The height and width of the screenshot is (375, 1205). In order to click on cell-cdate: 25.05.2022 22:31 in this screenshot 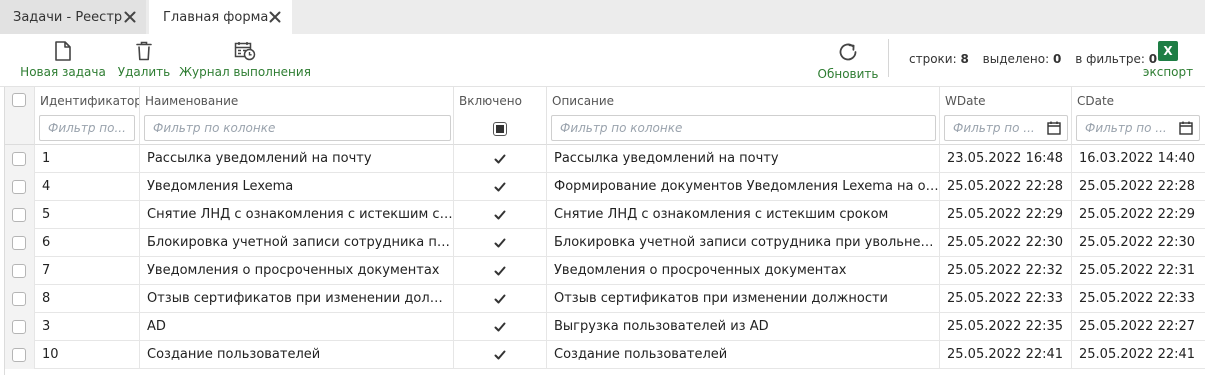, I will do `click(1137, 270)`.